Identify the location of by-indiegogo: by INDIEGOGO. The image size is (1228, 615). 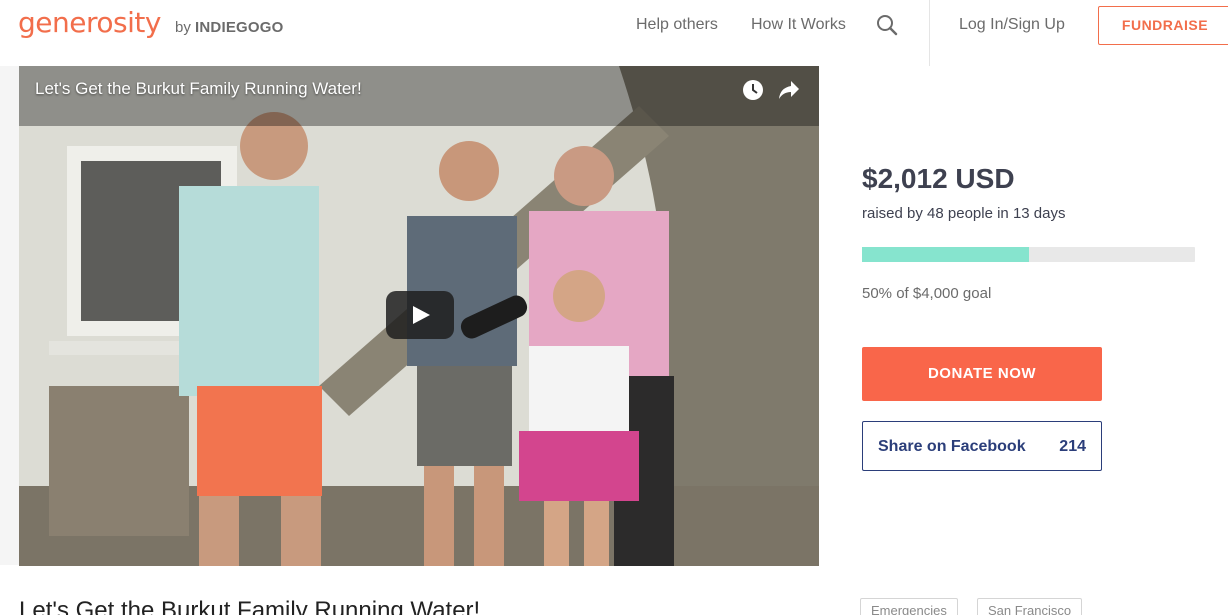
(229, 27).